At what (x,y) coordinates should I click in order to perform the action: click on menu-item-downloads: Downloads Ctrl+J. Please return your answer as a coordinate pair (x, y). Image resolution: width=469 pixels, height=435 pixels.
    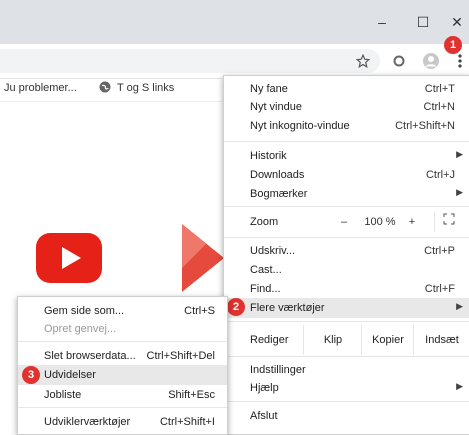
    Looking at the image, I should click on (346, 175).